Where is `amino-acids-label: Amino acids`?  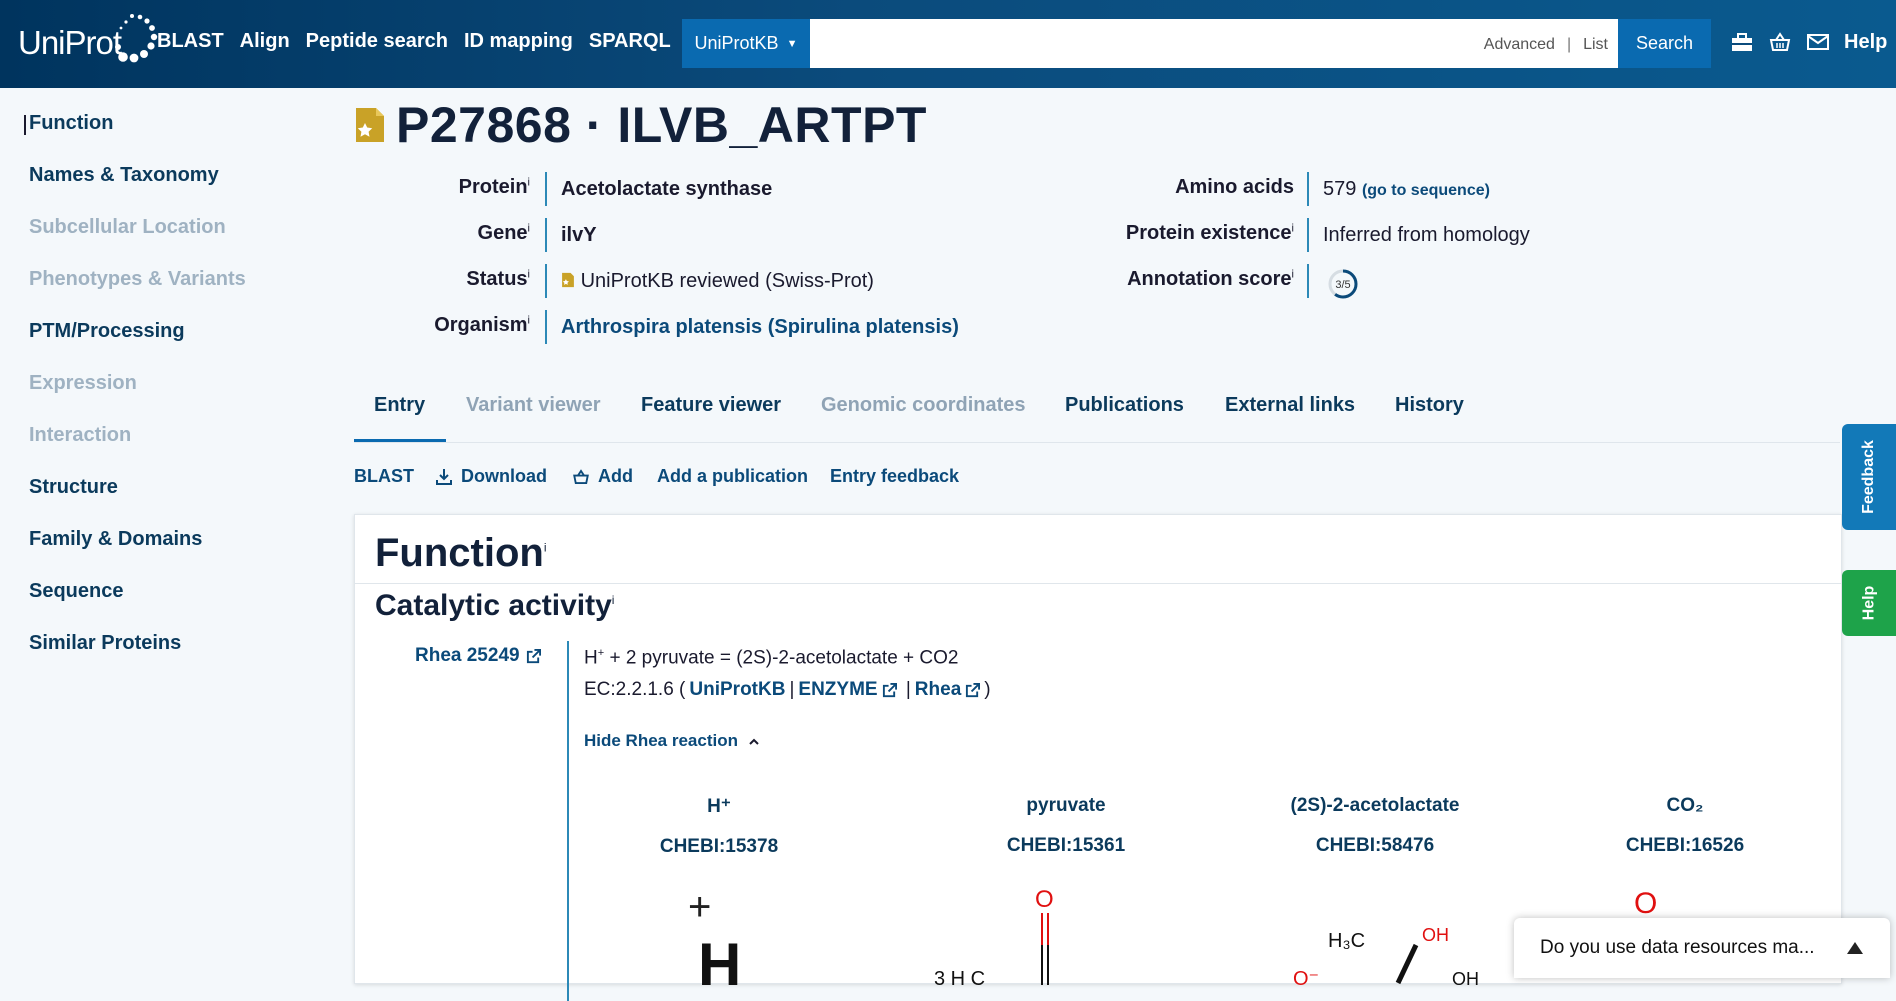
amino-acids-label: Amino acids is located at coordinates (1234, 187).